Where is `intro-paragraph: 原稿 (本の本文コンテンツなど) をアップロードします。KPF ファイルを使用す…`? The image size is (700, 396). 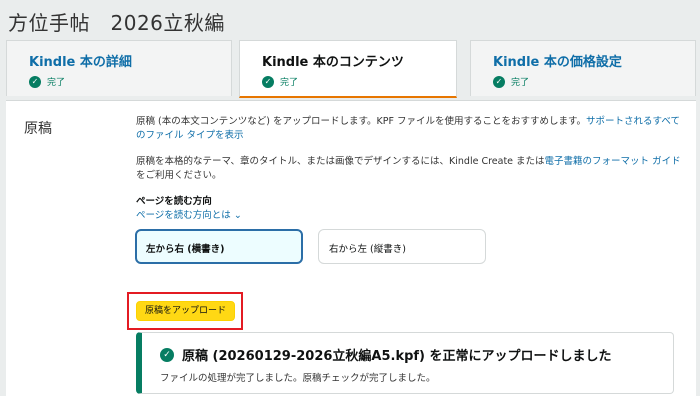
intro-paragraph: 原稿 (本の本文コンテンツなど) をアップロードします。KPF ファイルを使用す… is located at coordinates (408, 129).